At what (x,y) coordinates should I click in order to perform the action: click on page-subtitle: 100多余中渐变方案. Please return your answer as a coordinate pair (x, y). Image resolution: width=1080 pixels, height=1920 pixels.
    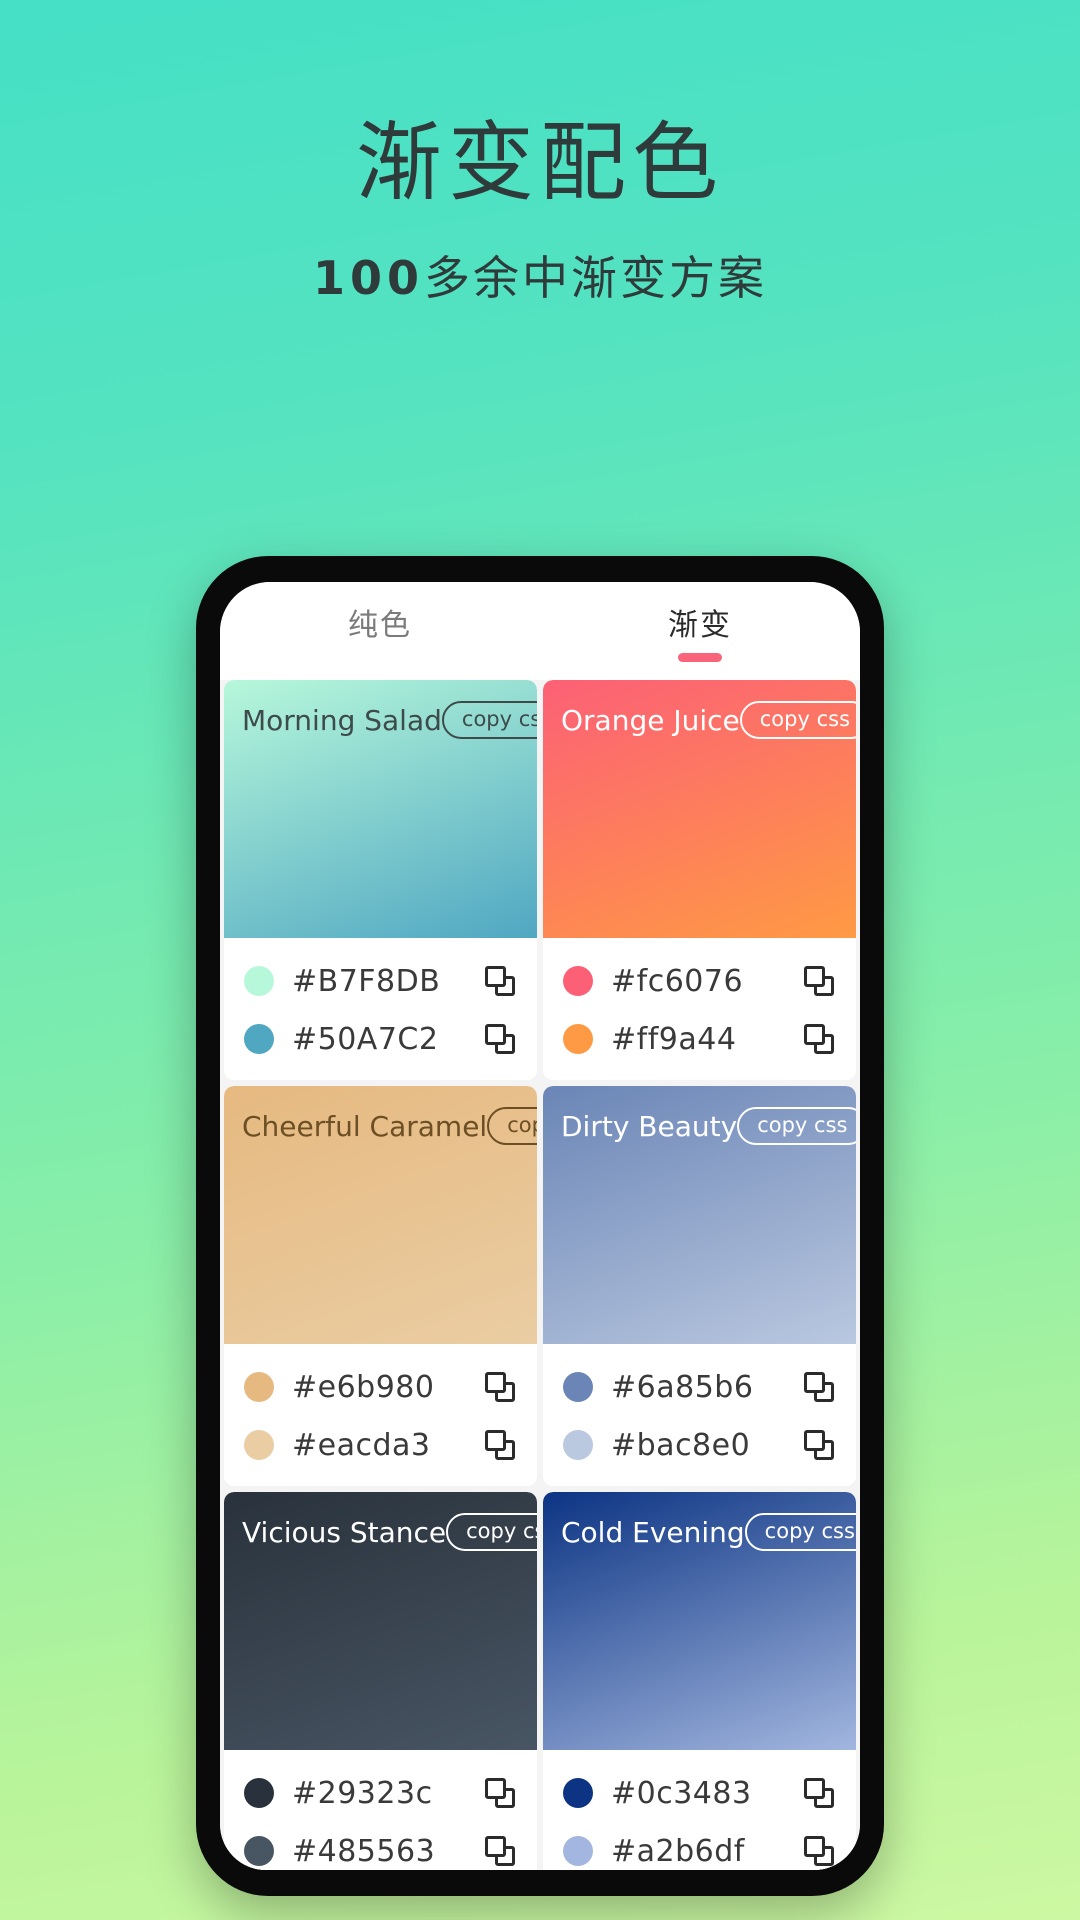
    Looking at the image, I should click on (540, 275).